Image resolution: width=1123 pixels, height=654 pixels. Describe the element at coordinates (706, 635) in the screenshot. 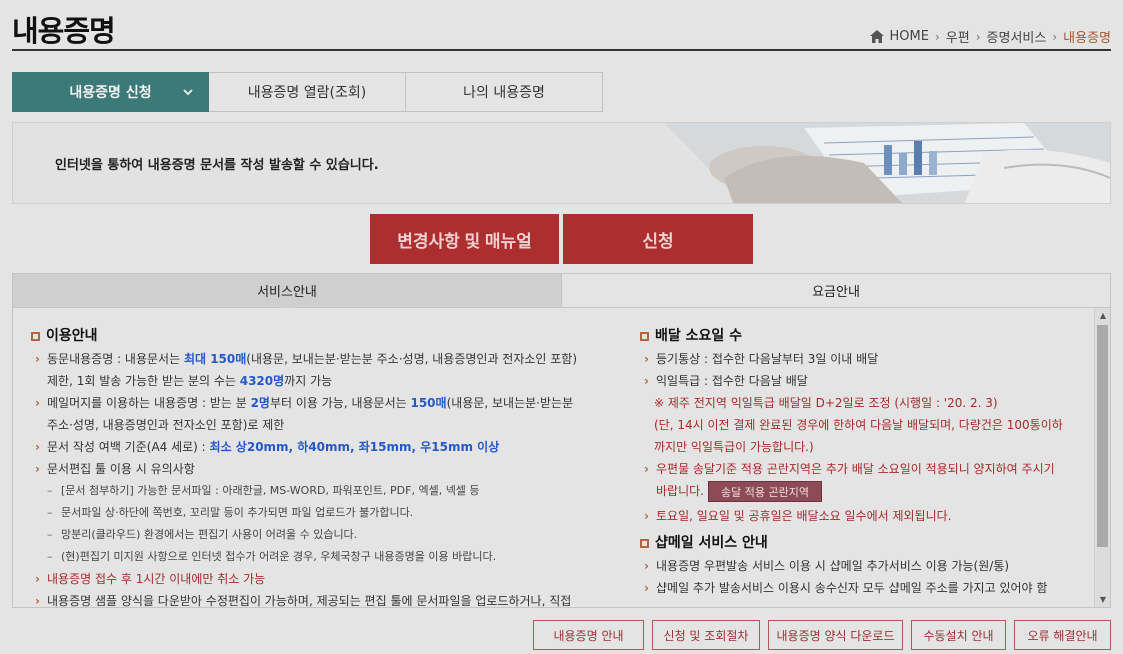

I see `procedure-link-button: 신청 및 조회절차` at that location.